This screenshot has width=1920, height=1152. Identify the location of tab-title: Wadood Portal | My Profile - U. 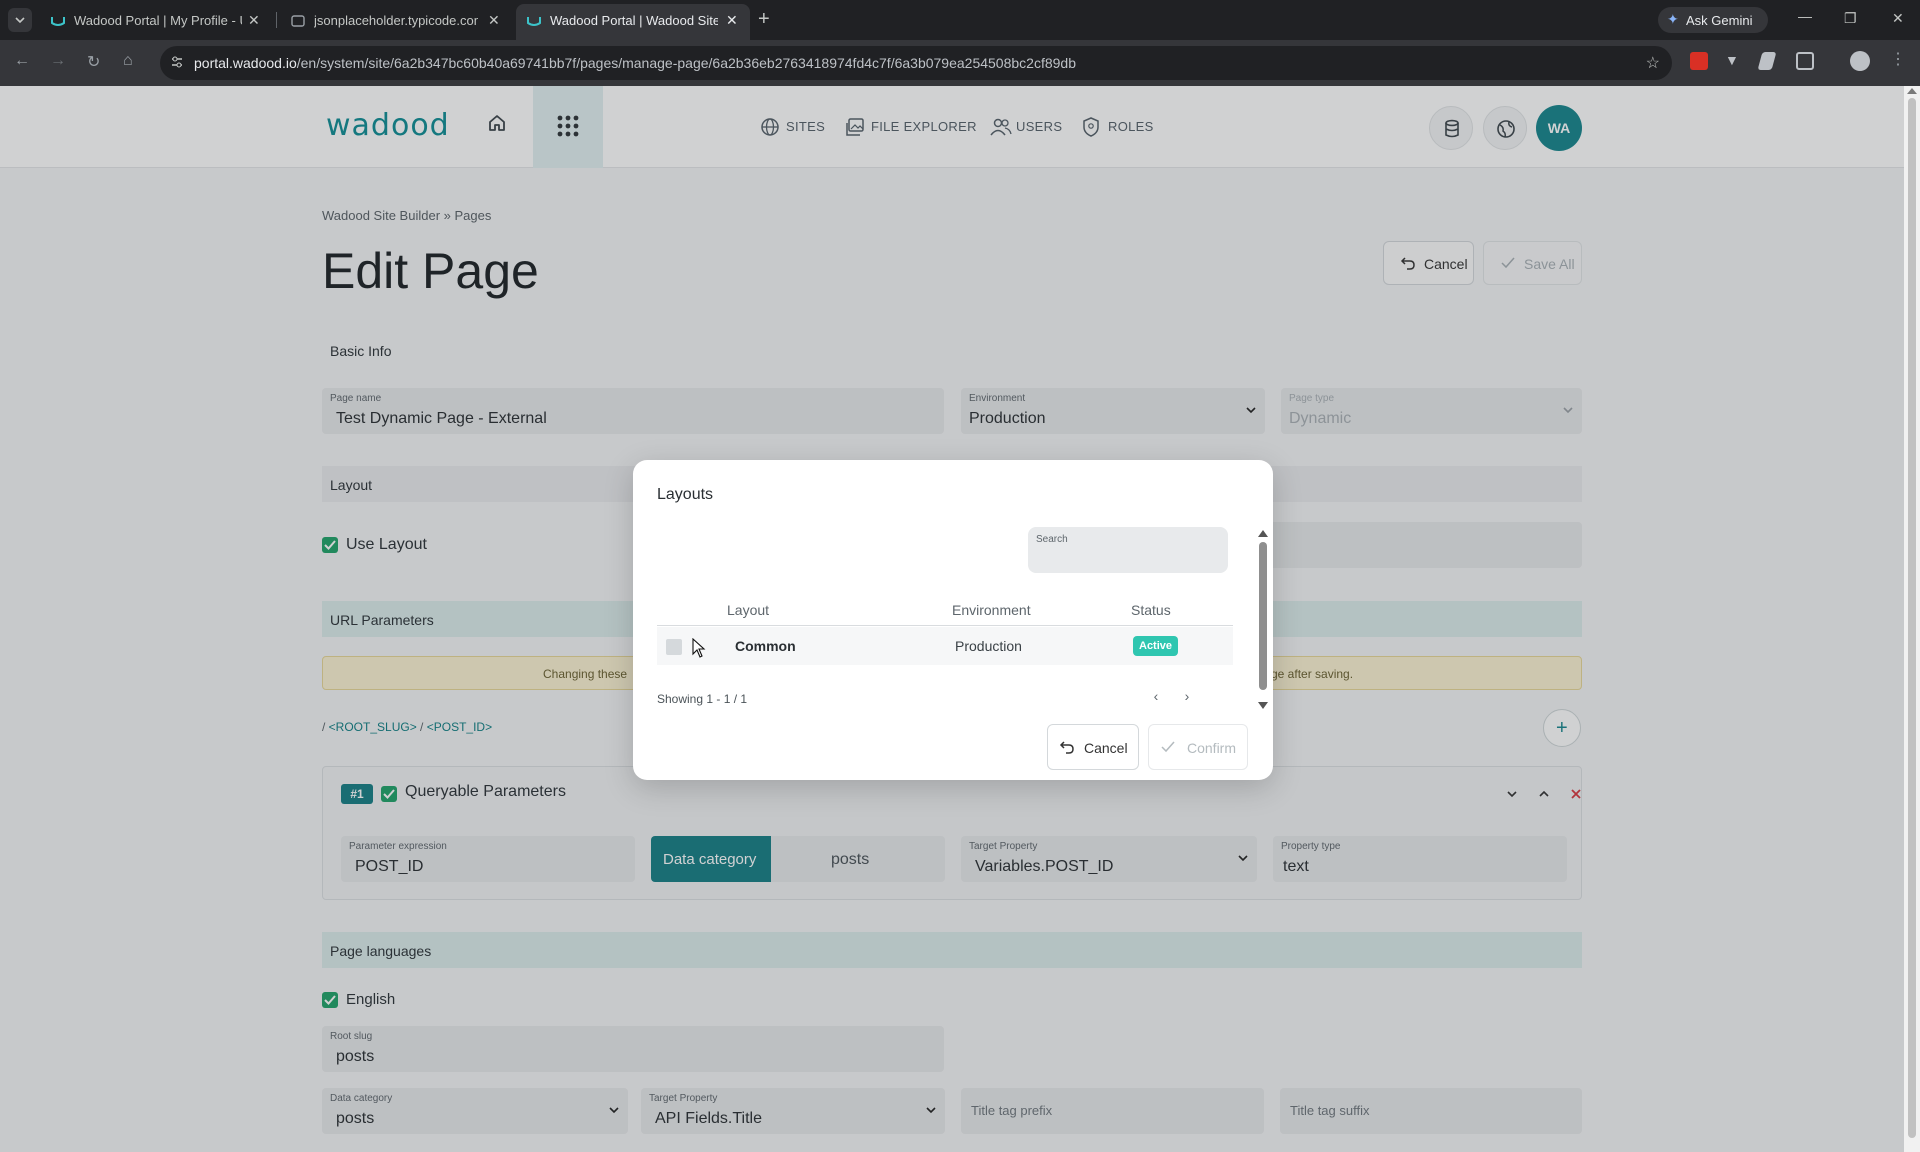
(158, 20).